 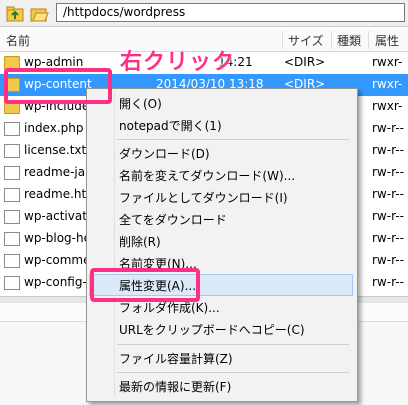 What do you see at coordinates (221, 103) in the screenshot?
I see `menu-item-open: 開く(O)` at bounding box center [221, 103].